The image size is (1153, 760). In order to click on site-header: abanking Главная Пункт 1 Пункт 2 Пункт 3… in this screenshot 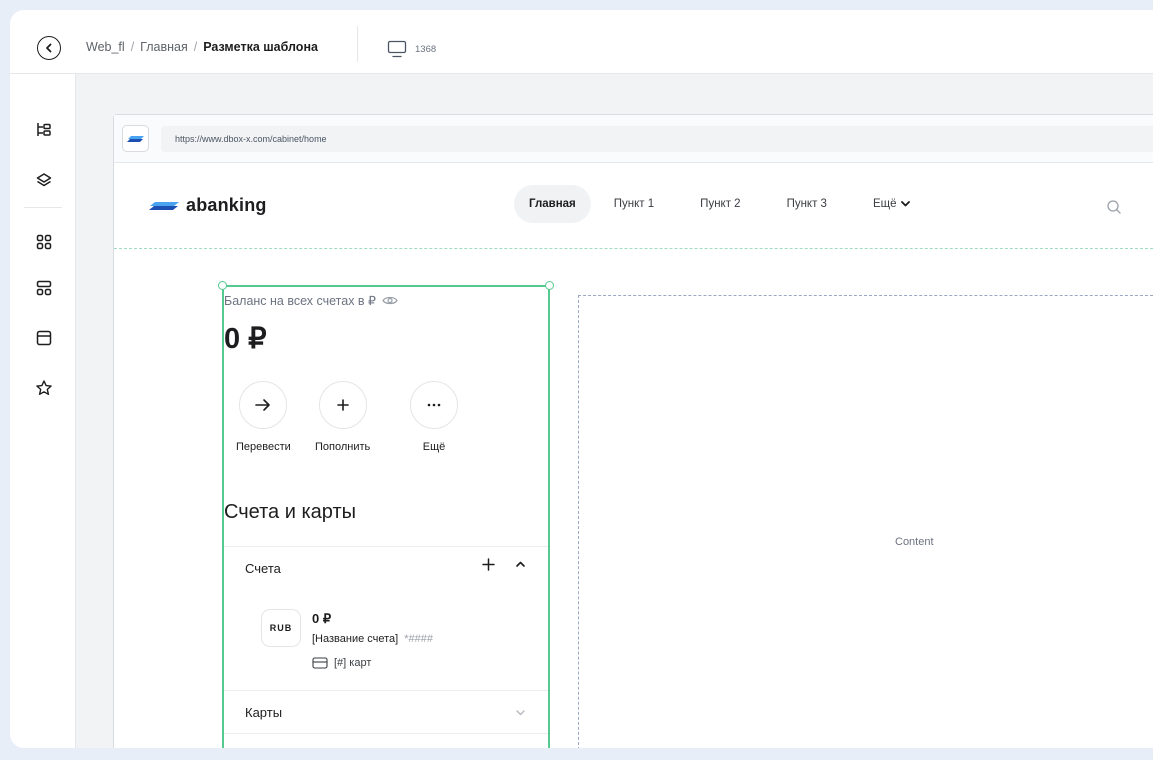, I will do `click(633, 206)`.